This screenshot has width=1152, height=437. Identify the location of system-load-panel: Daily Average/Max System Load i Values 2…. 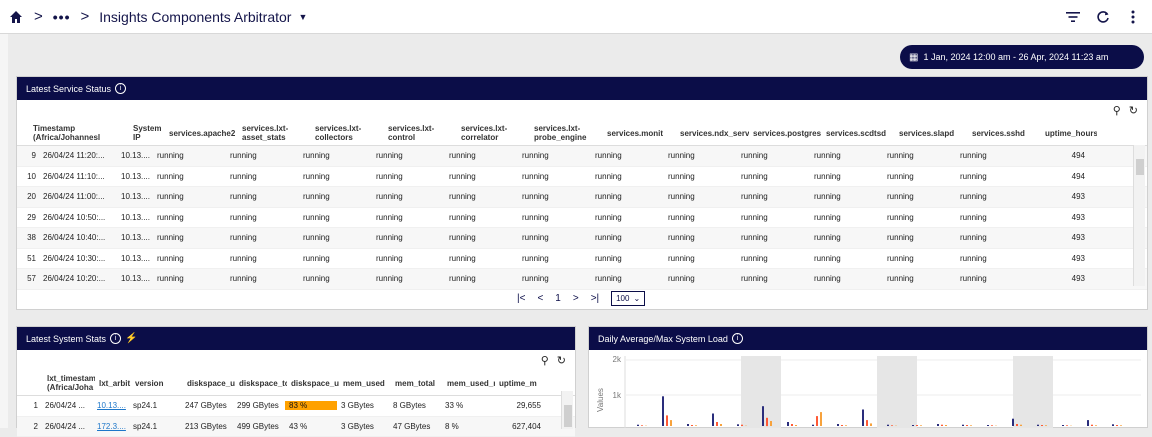
(868, 377).